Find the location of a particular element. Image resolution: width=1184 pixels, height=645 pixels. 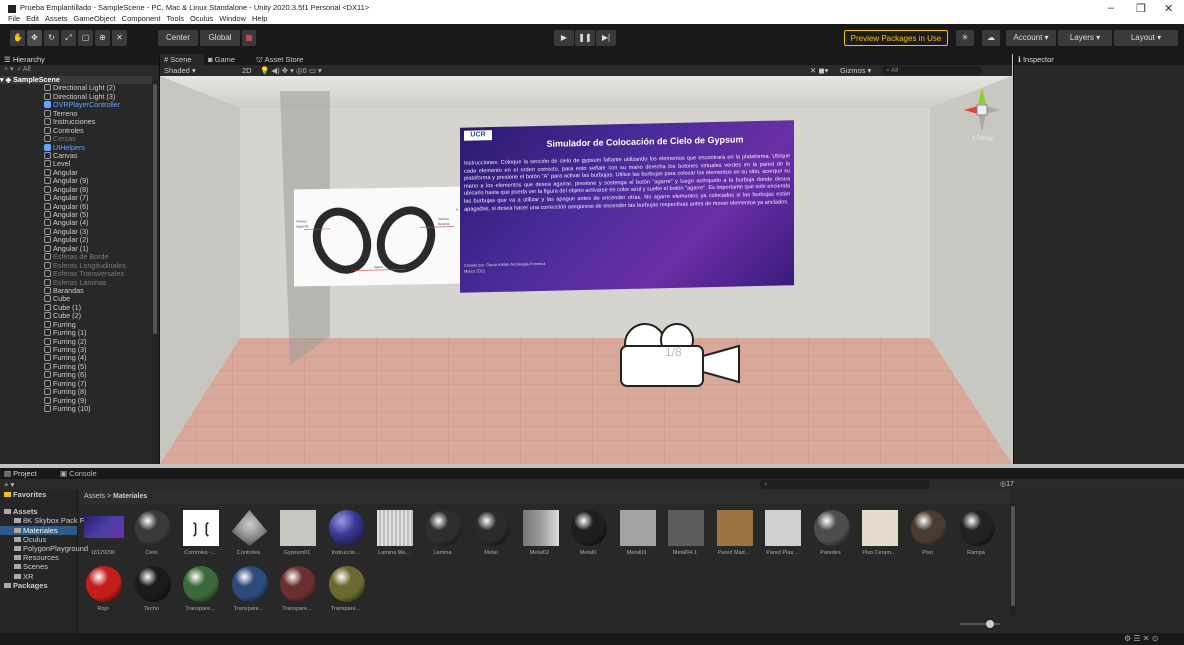

layout-dropdown: Layout ▾ is located at coordinates (1146, 38).